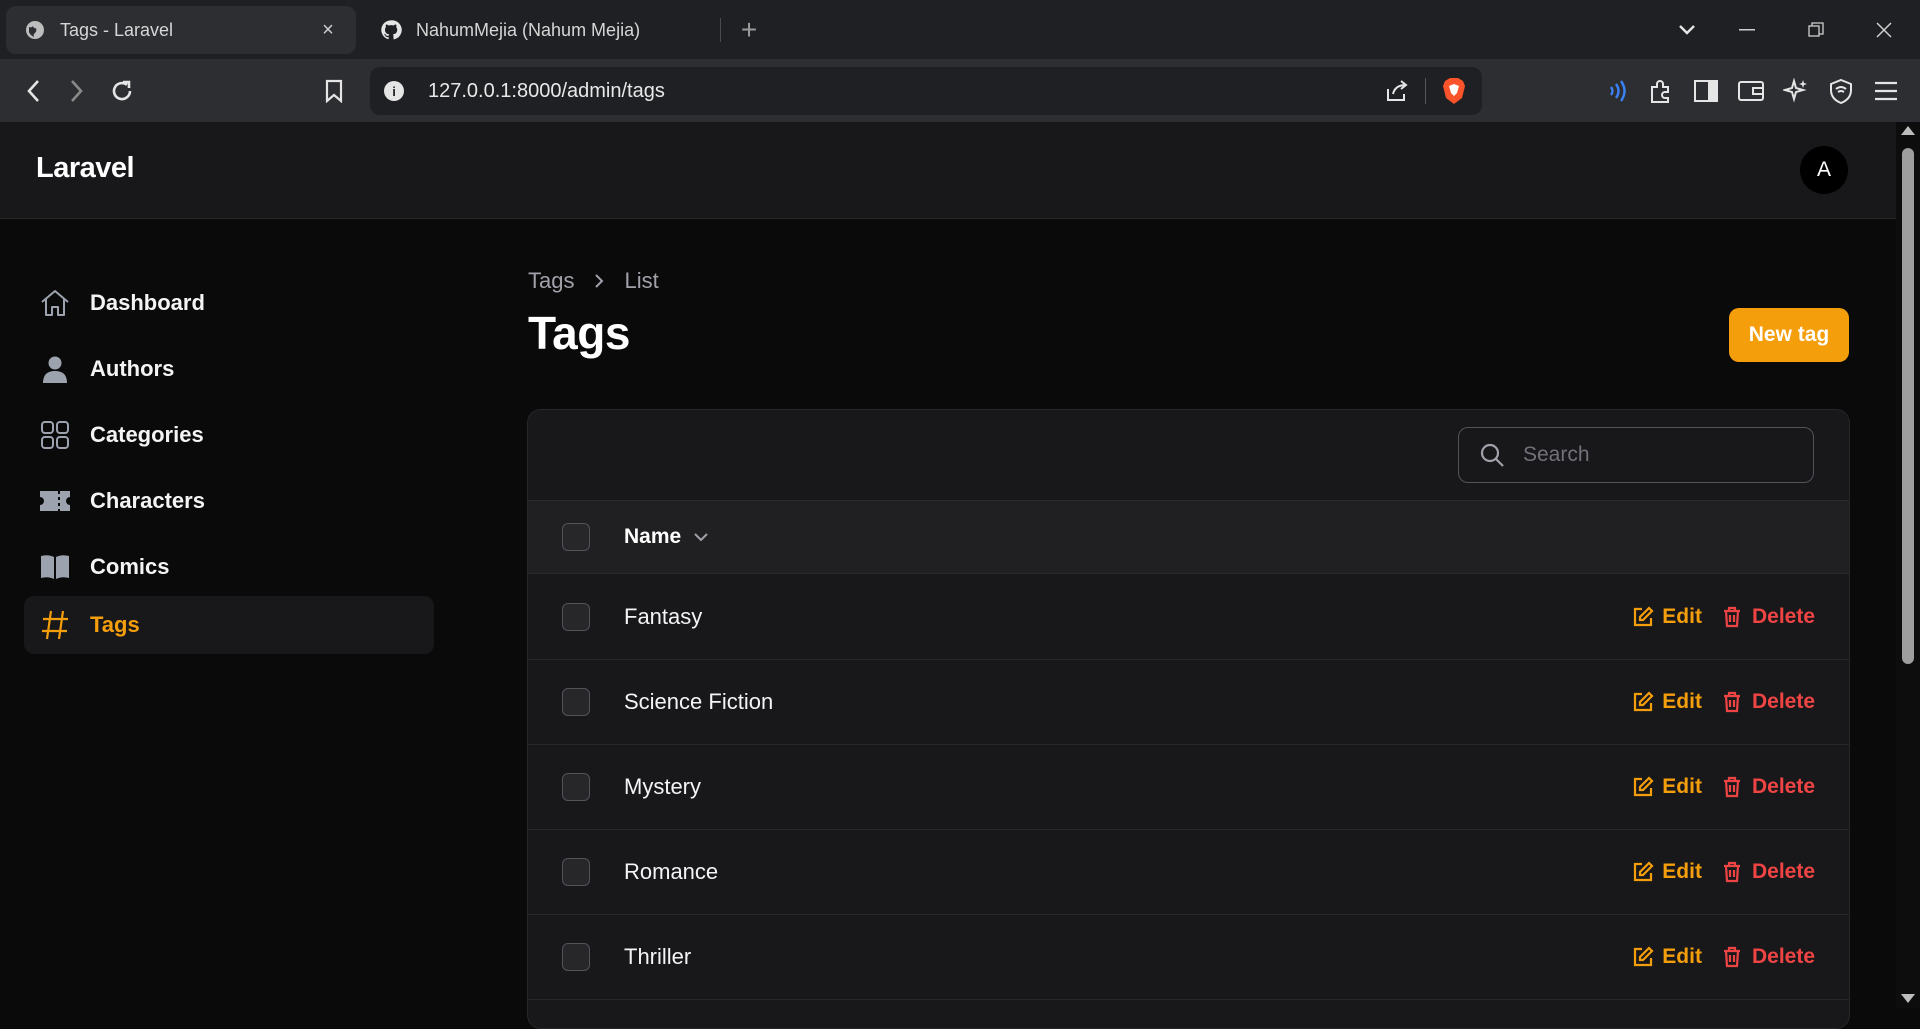 Image resolution: width=1920 pixels, height=1029 pixels. I want to click on grid-icon, so click(55, 435).